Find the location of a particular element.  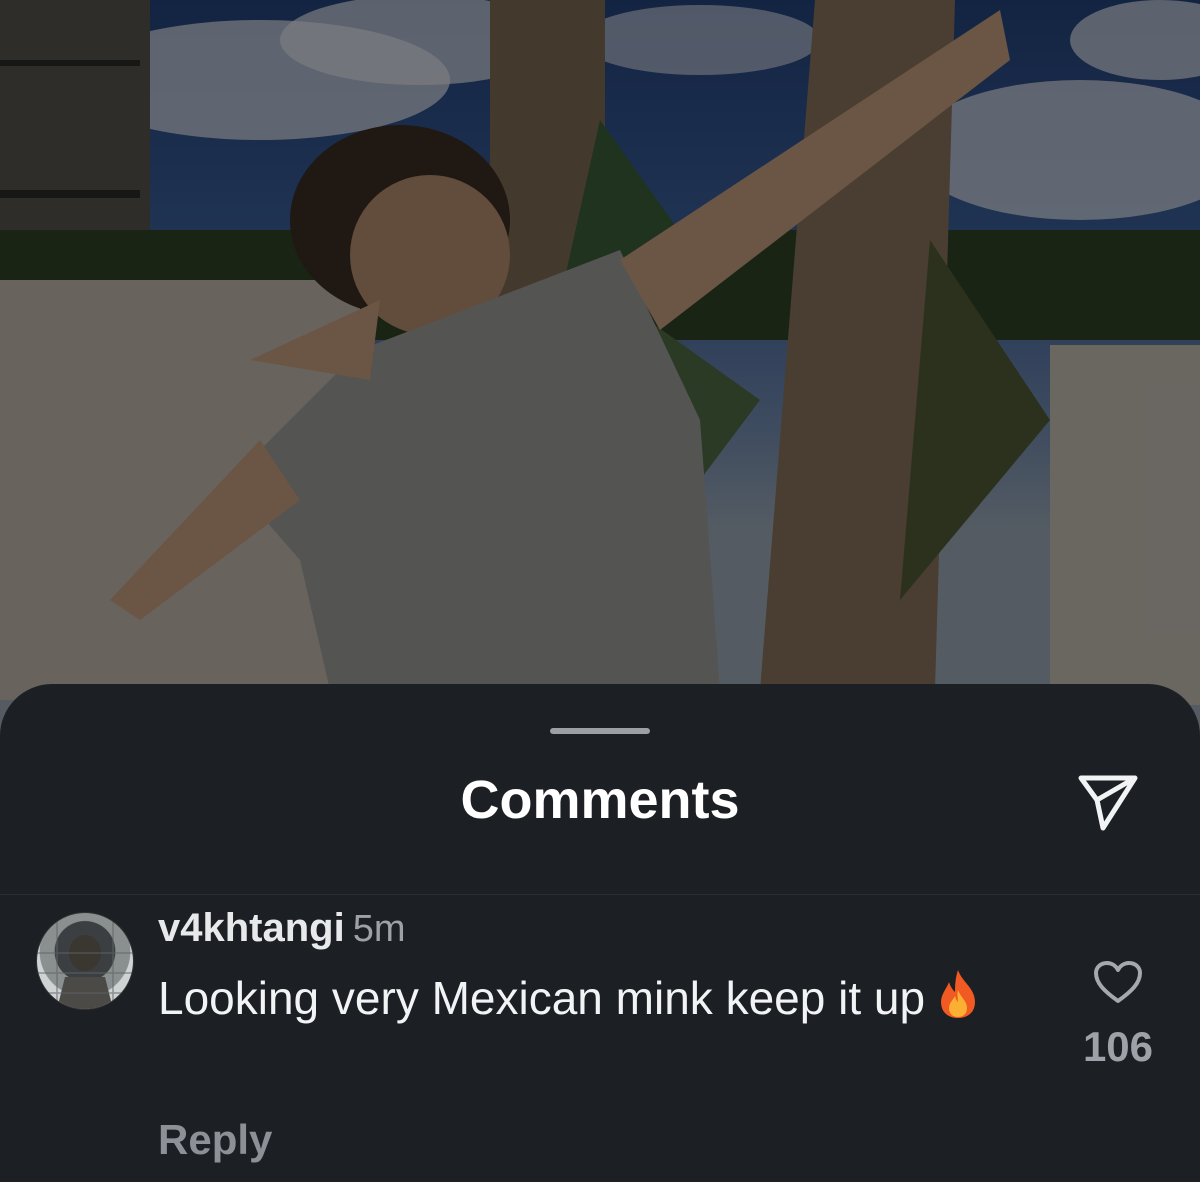

comment-username: v4khtangi 5m is located at coordinates (282, 928).